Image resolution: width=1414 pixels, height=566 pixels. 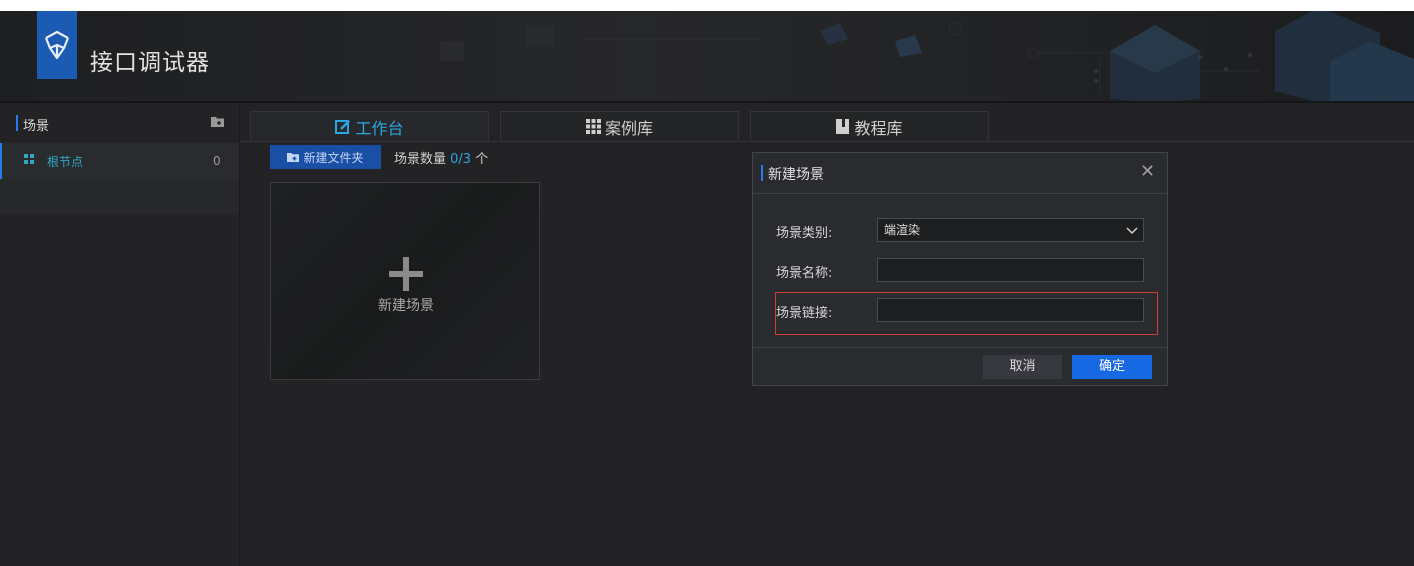 What do you see at coordinates (333, 157) in the screenshot?
I see `new-folder-label: 新建文件夹` at bounding box center [333, 157].